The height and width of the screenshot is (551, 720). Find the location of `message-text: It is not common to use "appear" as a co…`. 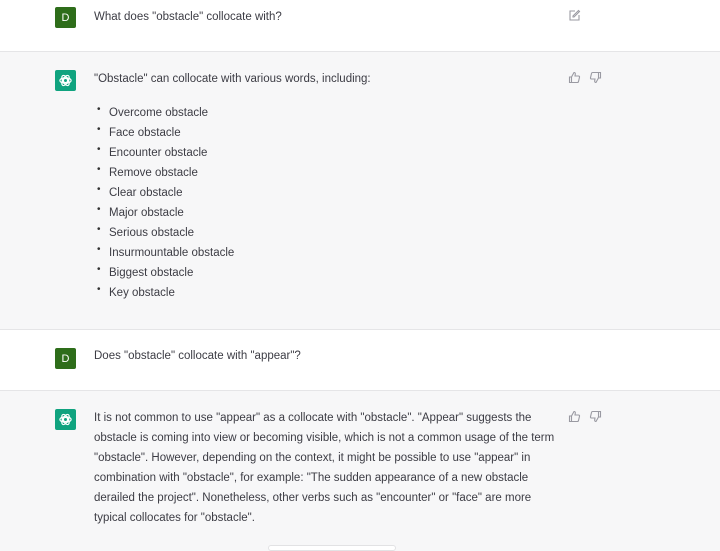

message-text: It is not common to use "appear" as a co… is located at coordinates (324, 468).